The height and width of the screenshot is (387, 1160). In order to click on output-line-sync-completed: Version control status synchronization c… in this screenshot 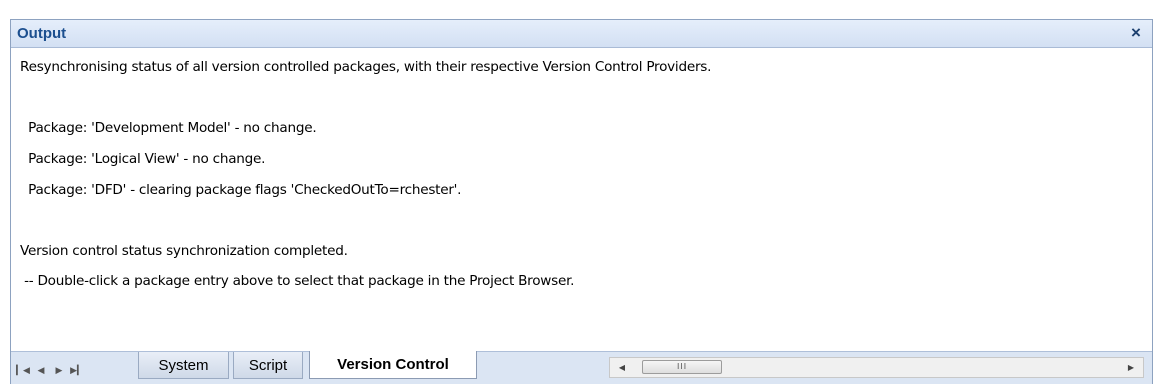, I will do `click(184, 251)`.